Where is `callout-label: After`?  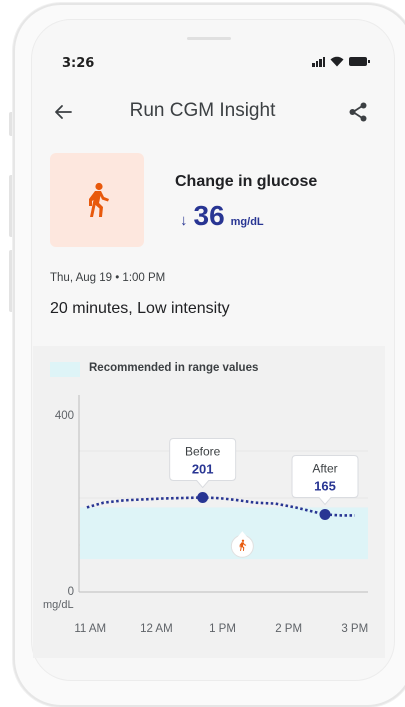
callout-label: After is located at coordinates (324, 468).